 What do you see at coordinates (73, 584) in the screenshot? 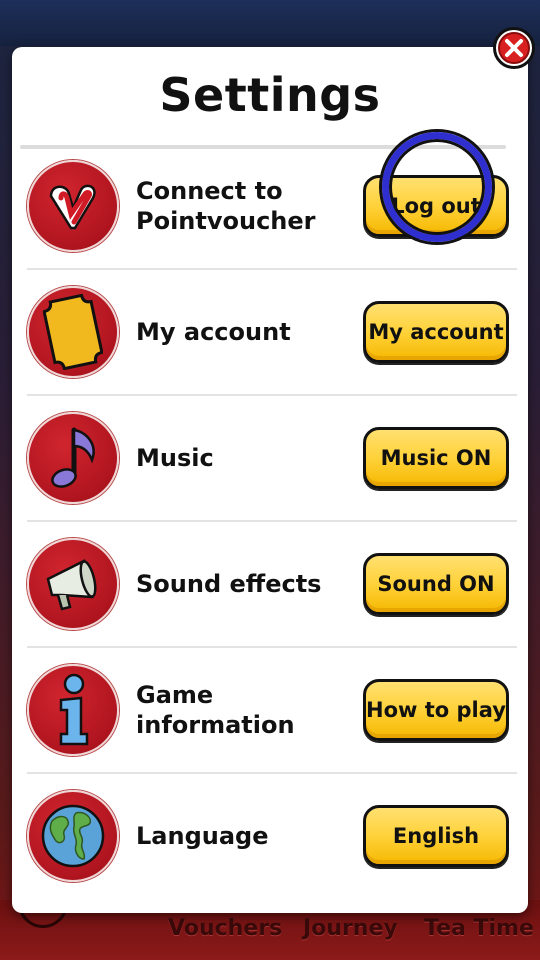
I see `megaphone-icon` at bounding box center [73, 584].